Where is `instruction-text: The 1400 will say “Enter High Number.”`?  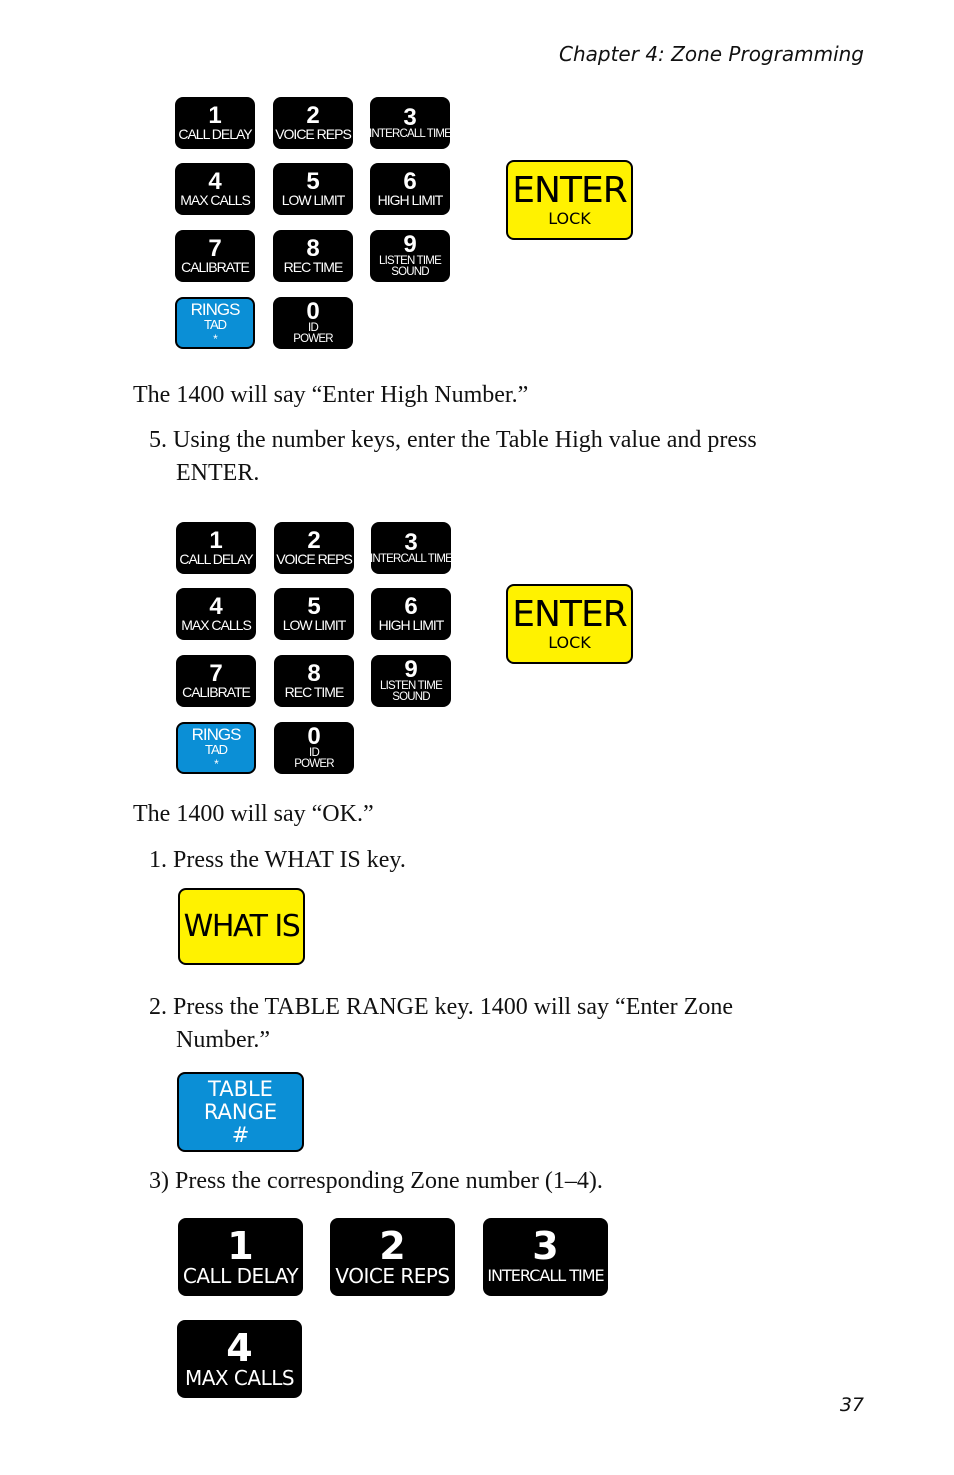 instruction-text: The 1400 will say “Enter High Number.” is located at coordinates (331, 395).